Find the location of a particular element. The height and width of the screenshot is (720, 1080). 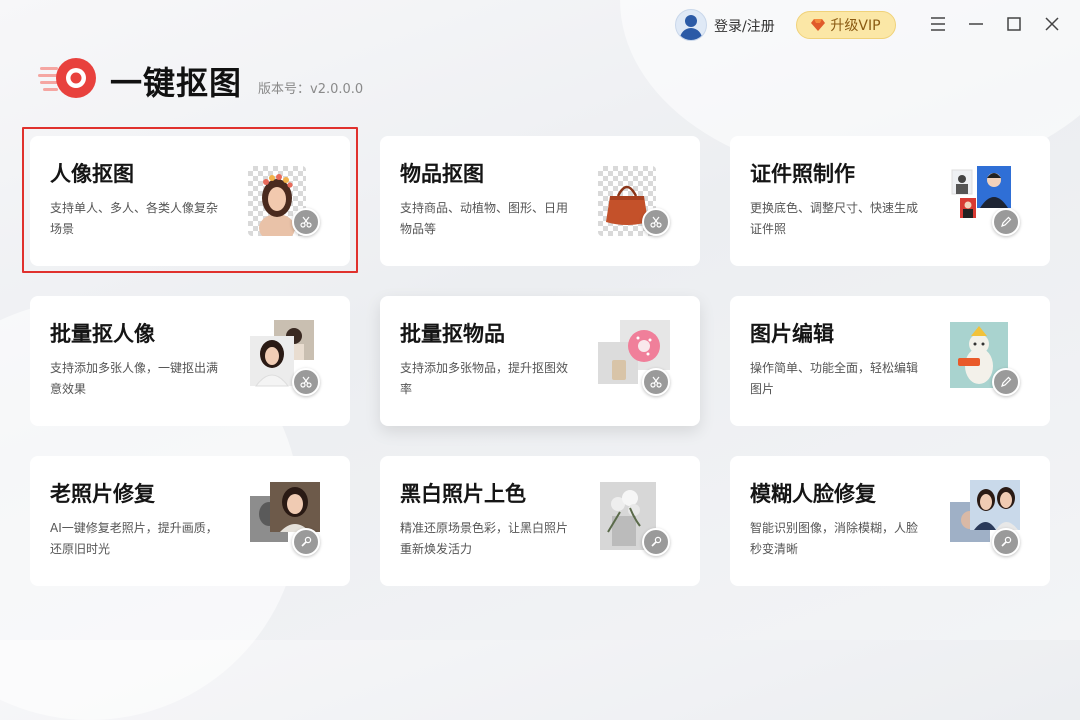

app-title: 一键抠图 is located at coordinates (176, 83).